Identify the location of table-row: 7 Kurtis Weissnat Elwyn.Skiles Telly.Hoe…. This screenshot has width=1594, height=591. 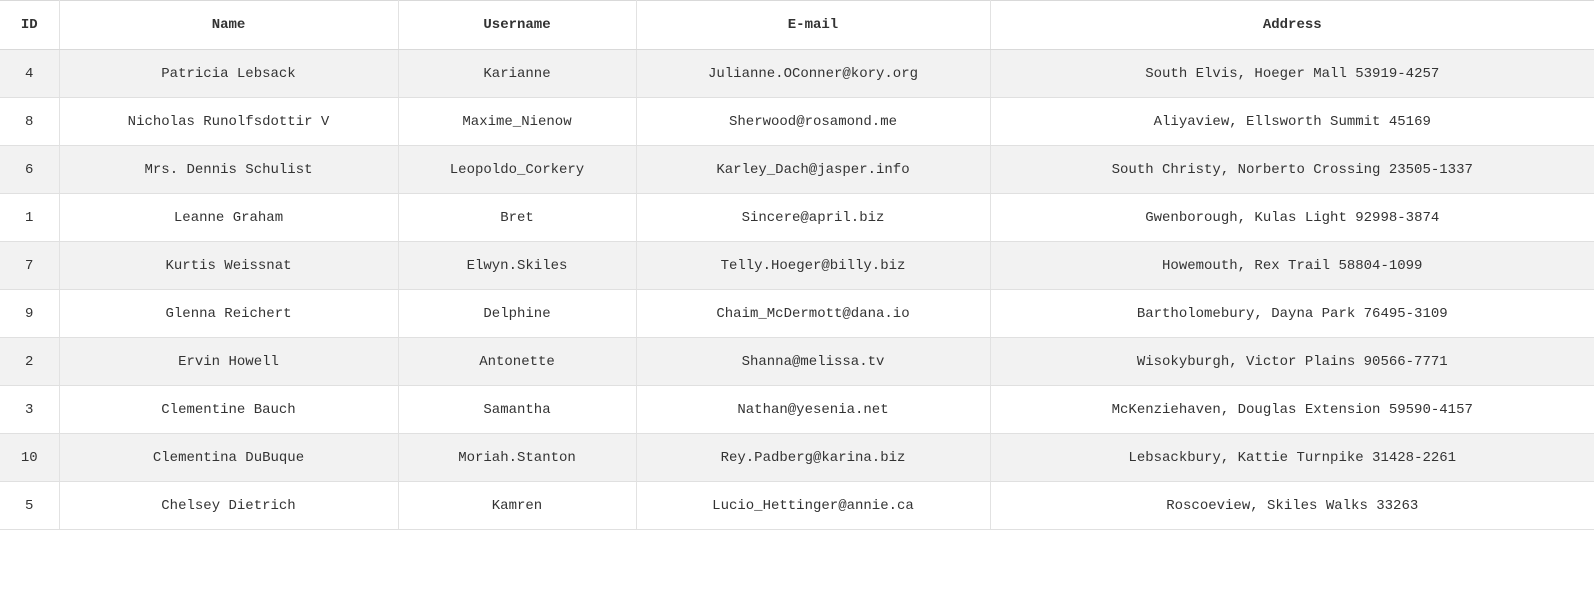
(797, 265).